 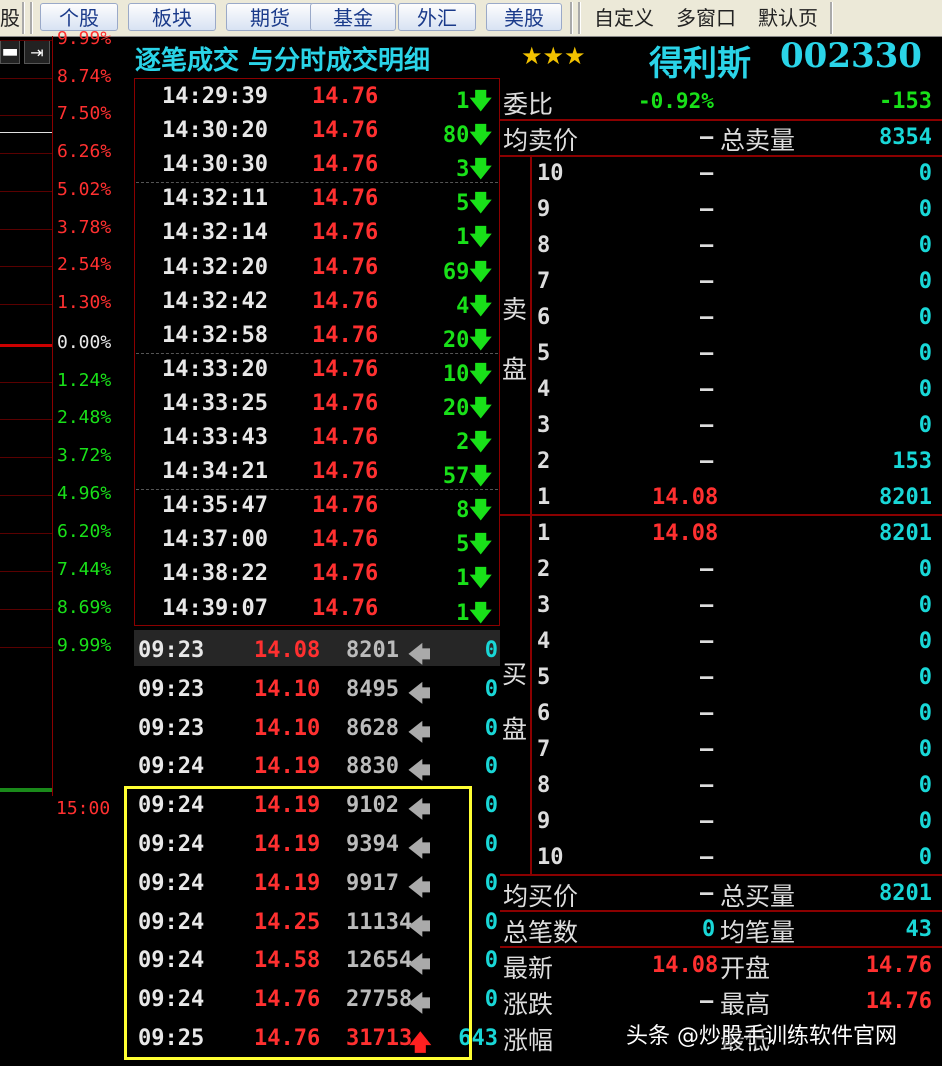 I want to click on avg-ask-value: –, so click(x=707, y=137).